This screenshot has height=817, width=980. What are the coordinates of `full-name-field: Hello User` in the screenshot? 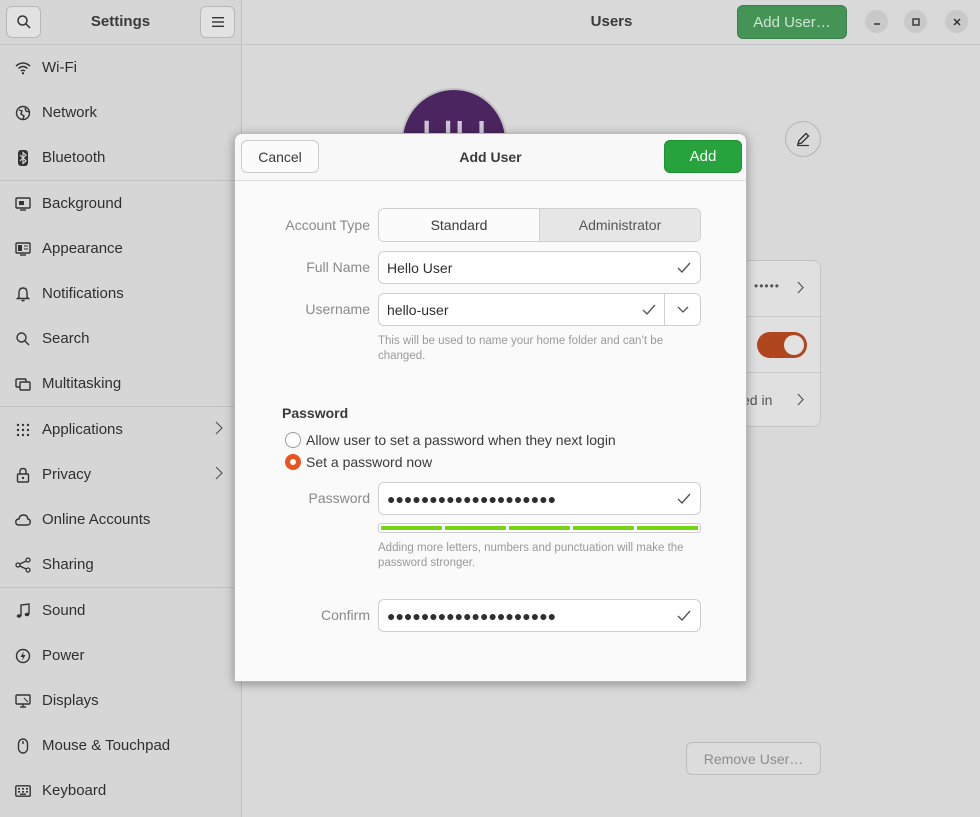 It's located at (539, 267).